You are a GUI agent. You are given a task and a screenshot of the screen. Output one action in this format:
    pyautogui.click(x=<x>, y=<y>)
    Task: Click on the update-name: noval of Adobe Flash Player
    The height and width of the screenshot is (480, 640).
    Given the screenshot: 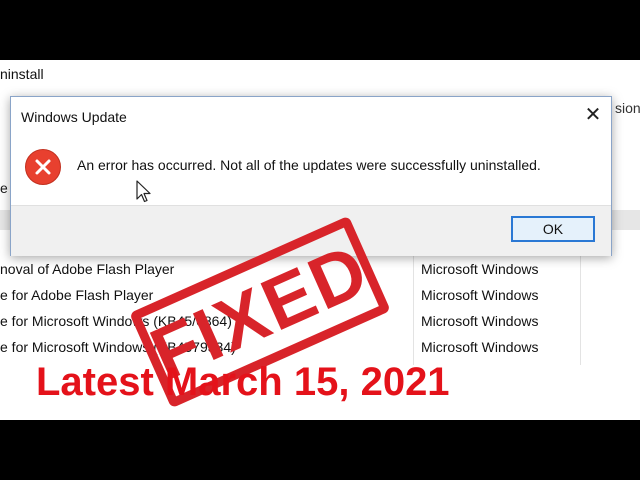 What is the action you would take?
    pyautogui.click(x=87, y=269)
    